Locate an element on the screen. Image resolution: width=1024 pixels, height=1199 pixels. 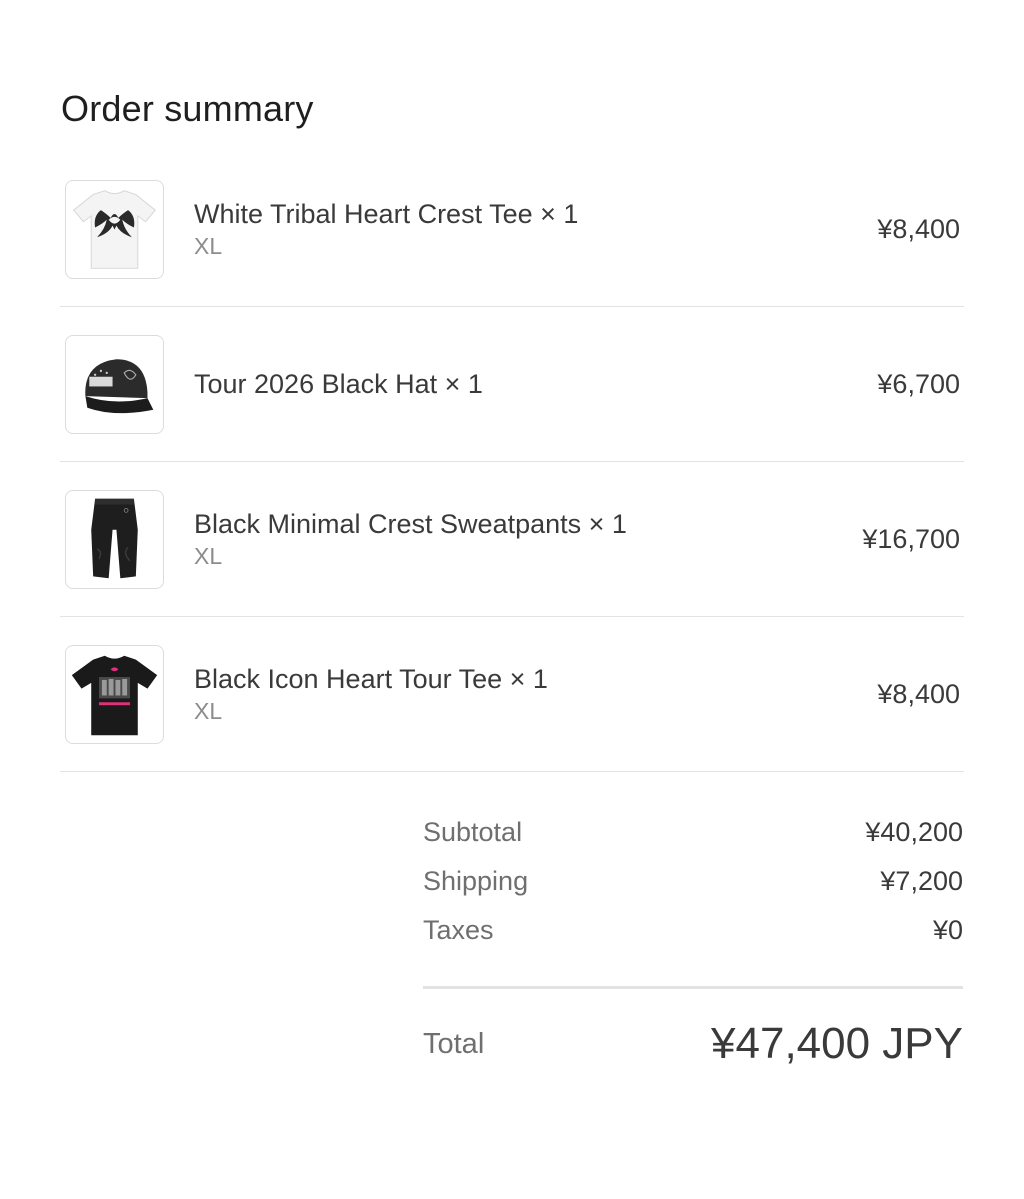
item-name: White Tribal Heart Crest Tee × 1 is located at coordinates (386, 214).